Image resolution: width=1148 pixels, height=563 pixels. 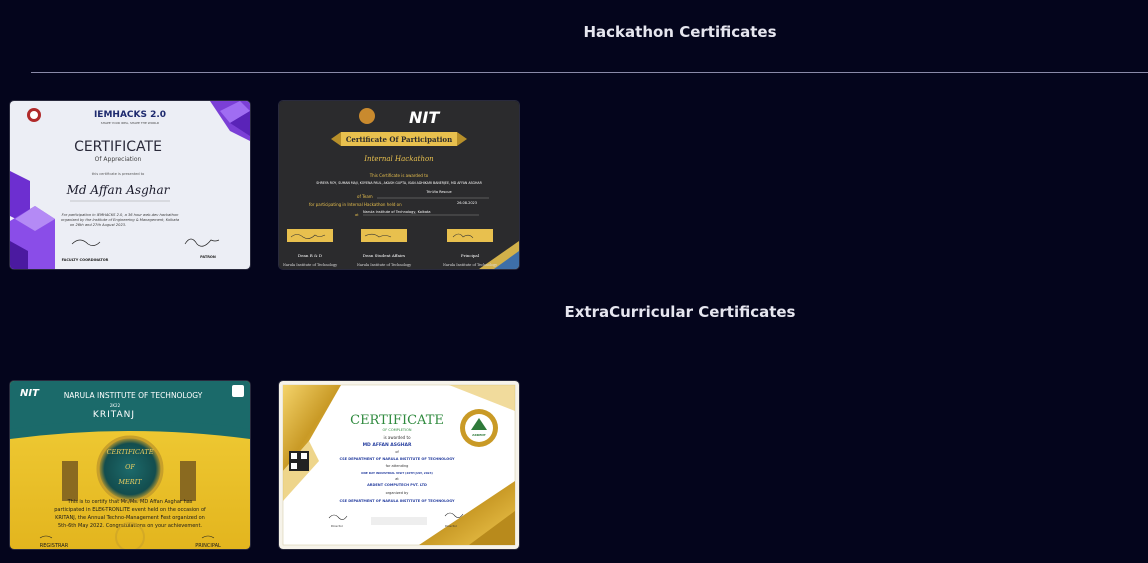 I want to click on nit-hackathon-logo: NIT, so click(x=424, y=117).